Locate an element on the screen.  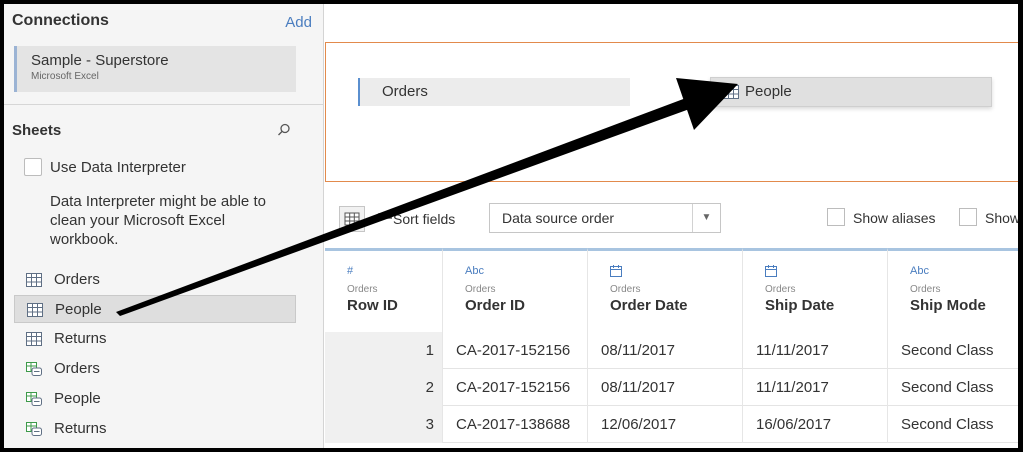
show-aliases-checkbox is located at coordinates (836, 217).